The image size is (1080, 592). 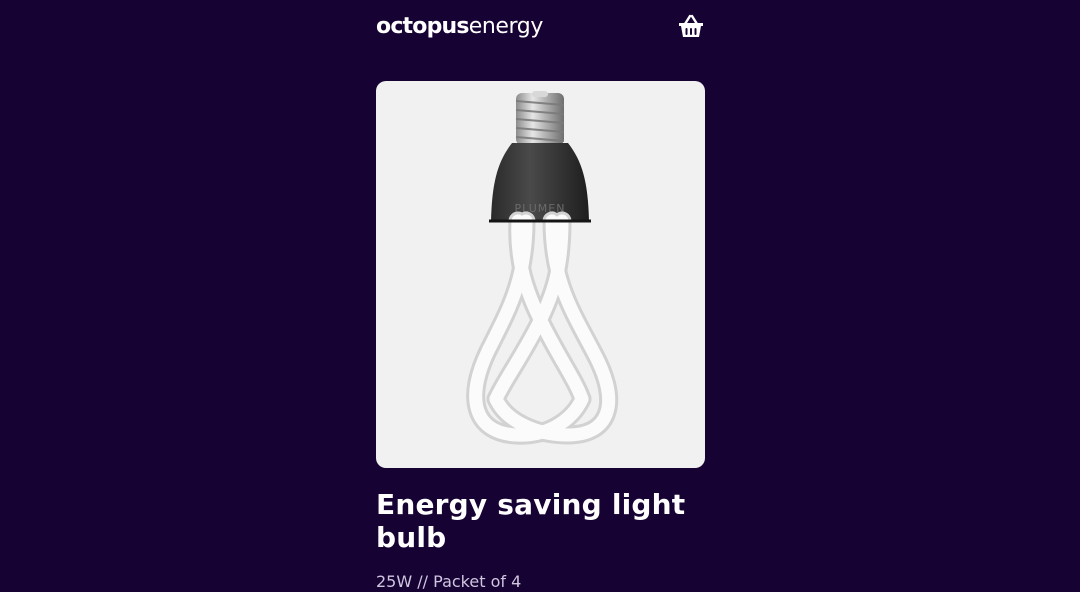 What do you see at coordinates (449, 581) in the screenshot?
I see `product-subtitle: 25W // Packet of 4` at bounding box center [449, 581].